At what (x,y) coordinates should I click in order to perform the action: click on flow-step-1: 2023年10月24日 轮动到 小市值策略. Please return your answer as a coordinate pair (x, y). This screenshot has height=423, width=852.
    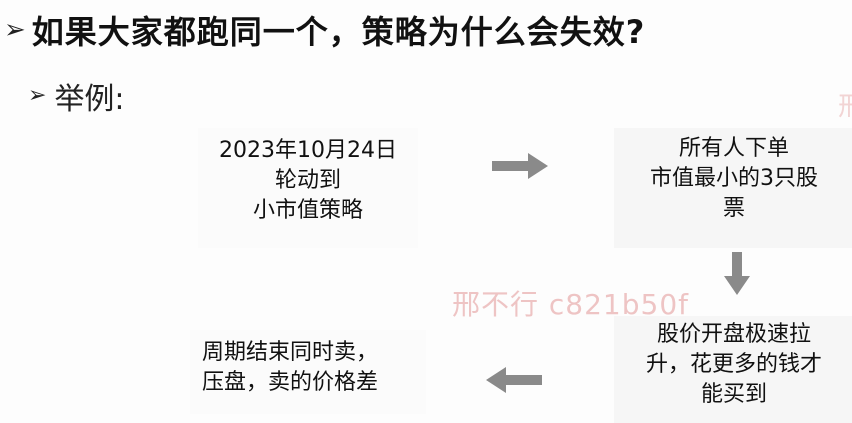
    Looking at the image, I should click on (308, 188).